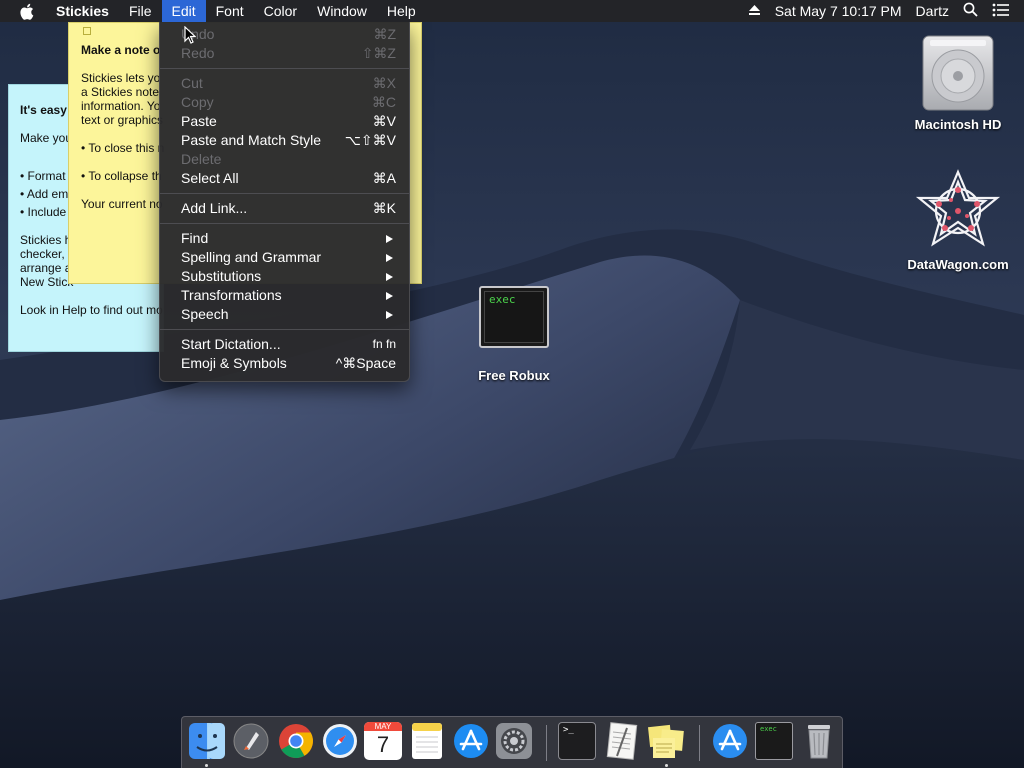 This screenshot has width=1024, height=768. I want to click on shortcut-label: ⌘Z, so click(384, 34).